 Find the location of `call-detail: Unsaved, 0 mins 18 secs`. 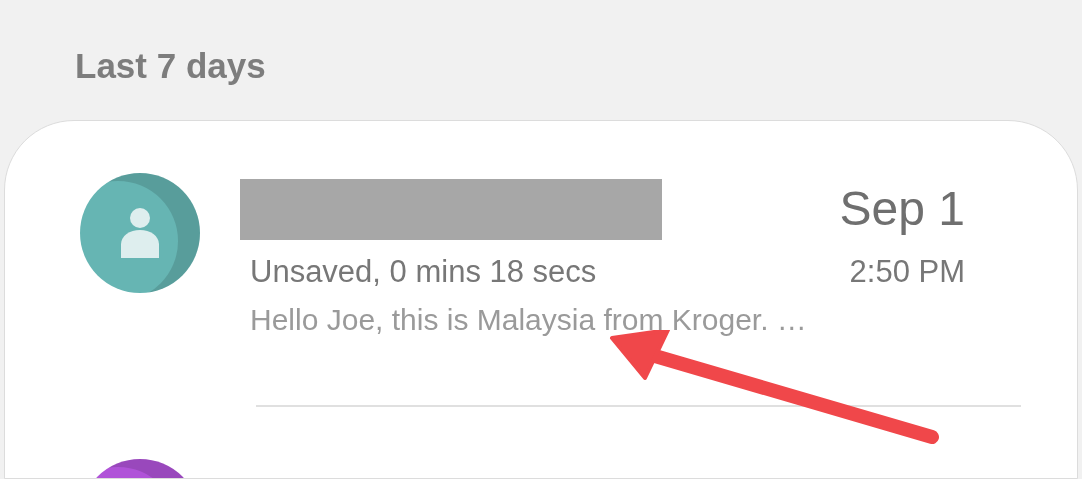

call-detail: Unsaved, 0 mins 18 secs is located at coordinates (423, 272).